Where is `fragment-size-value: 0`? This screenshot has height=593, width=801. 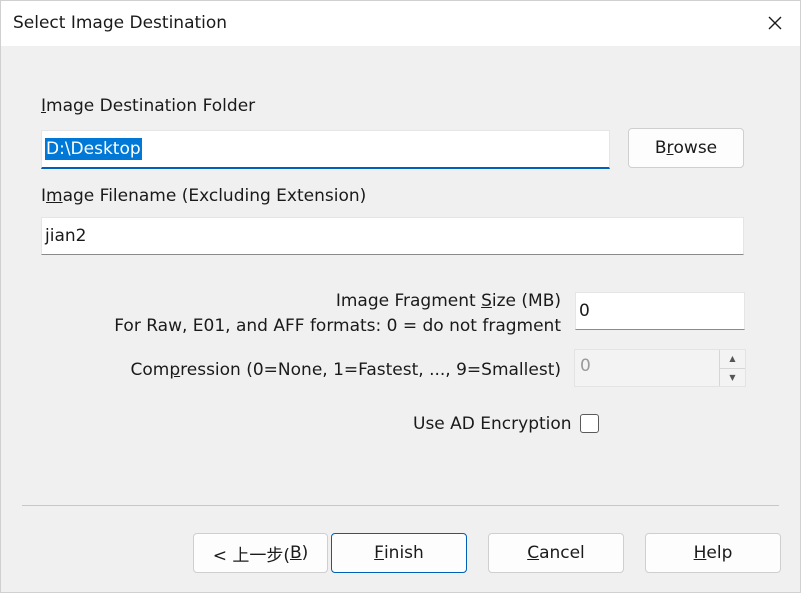 fragment-size-value: 0 is located at coordinates (584, 311).